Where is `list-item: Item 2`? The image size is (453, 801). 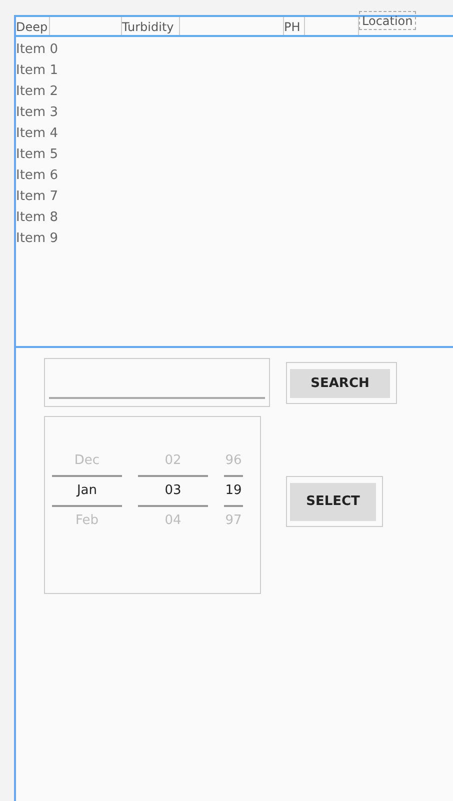
list-item: Item 2 is located at coordinates (234, 91).